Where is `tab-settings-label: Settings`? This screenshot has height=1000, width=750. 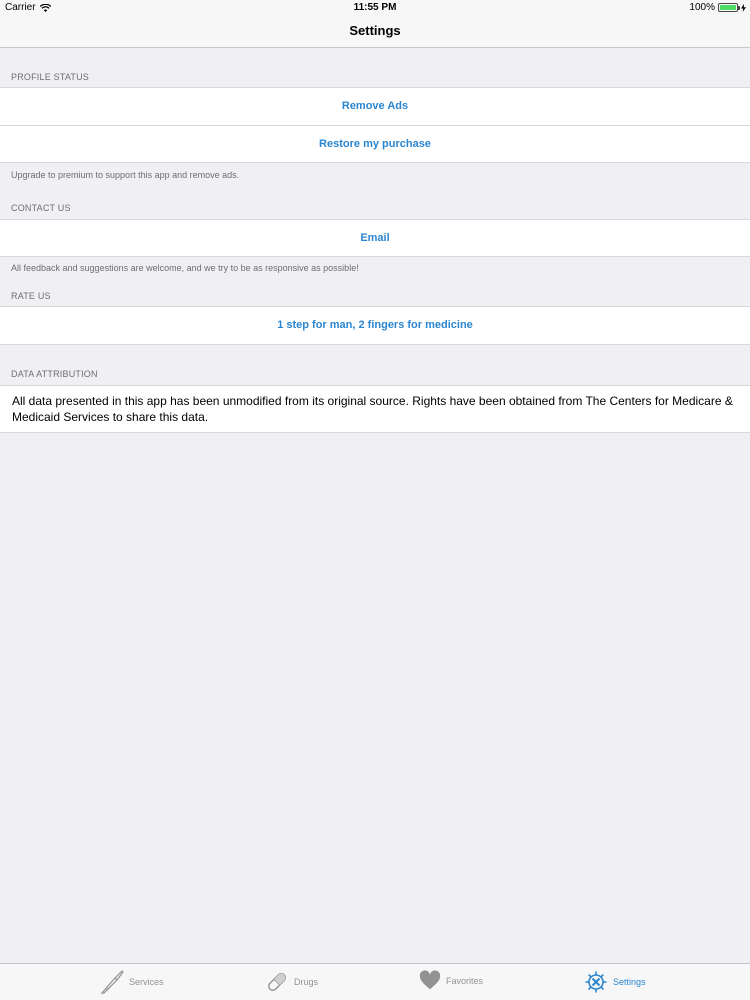 tab-settings-label: Settings is located at coordinates (629, 982).